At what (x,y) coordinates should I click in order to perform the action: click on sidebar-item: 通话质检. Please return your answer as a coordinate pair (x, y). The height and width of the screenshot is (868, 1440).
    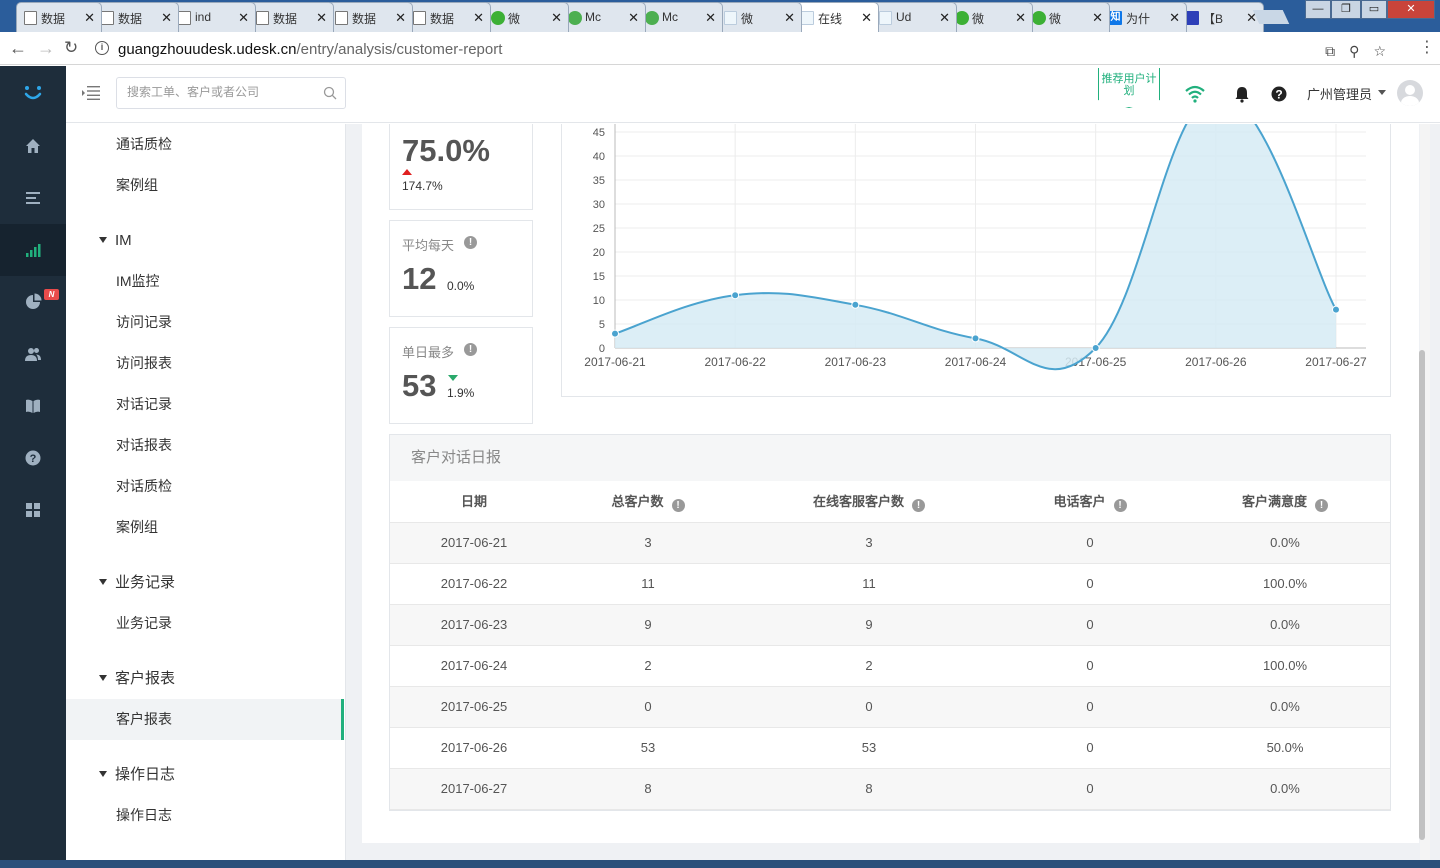
    Looking at the image, I should click on (205, 144).